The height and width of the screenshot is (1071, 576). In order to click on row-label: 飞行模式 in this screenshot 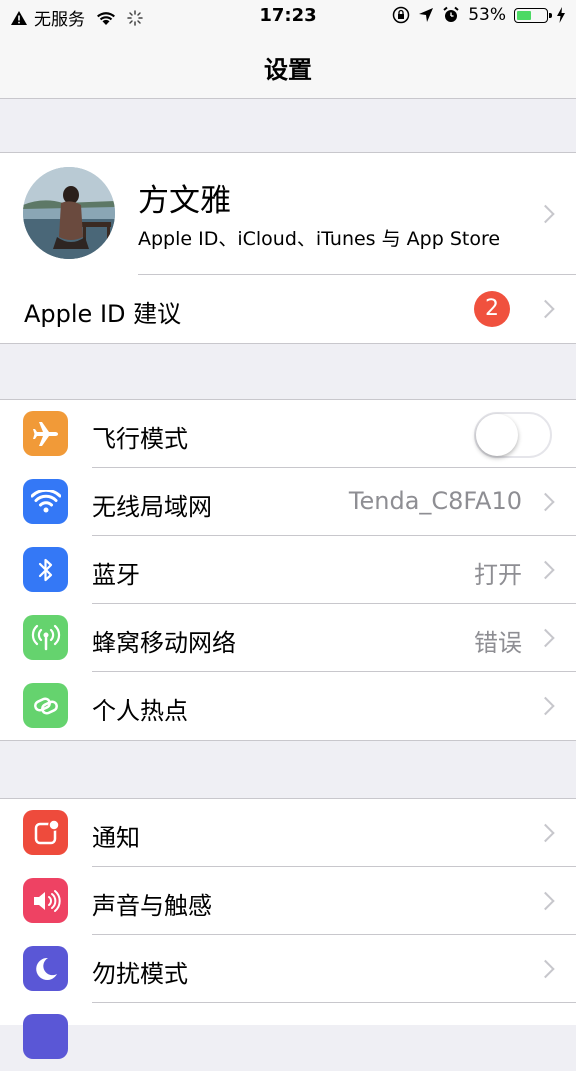, I will do `click(140, 439)`.